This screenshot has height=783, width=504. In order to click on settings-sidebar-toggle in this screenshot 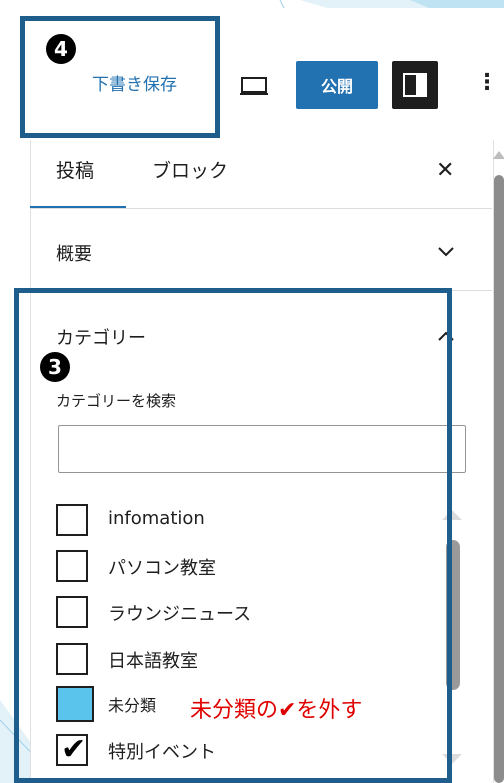, I will do `click(415, 85)`.